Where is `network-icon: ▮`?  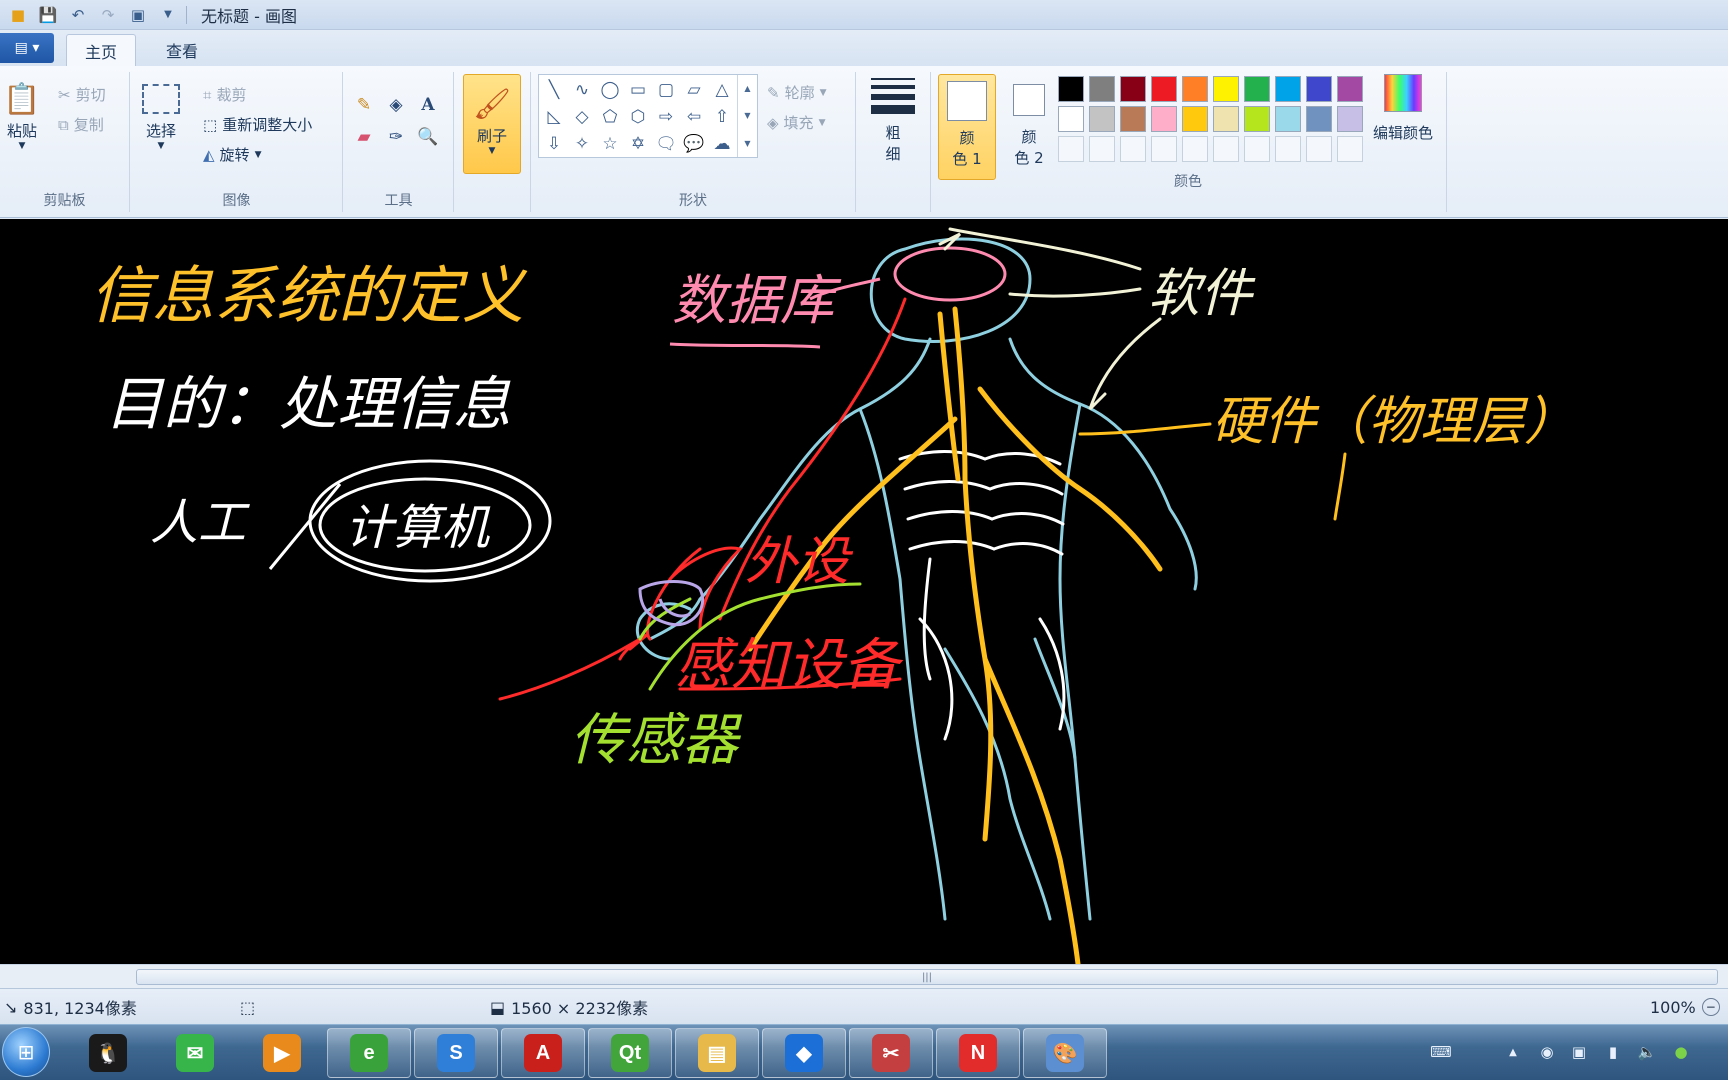
network-icon: ▮ is located at coordinates (1613, 1052).